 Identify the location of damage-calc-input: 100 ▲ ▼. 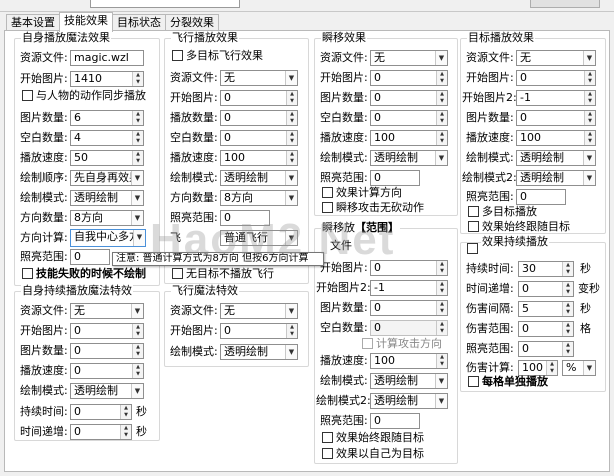
(538, 368).